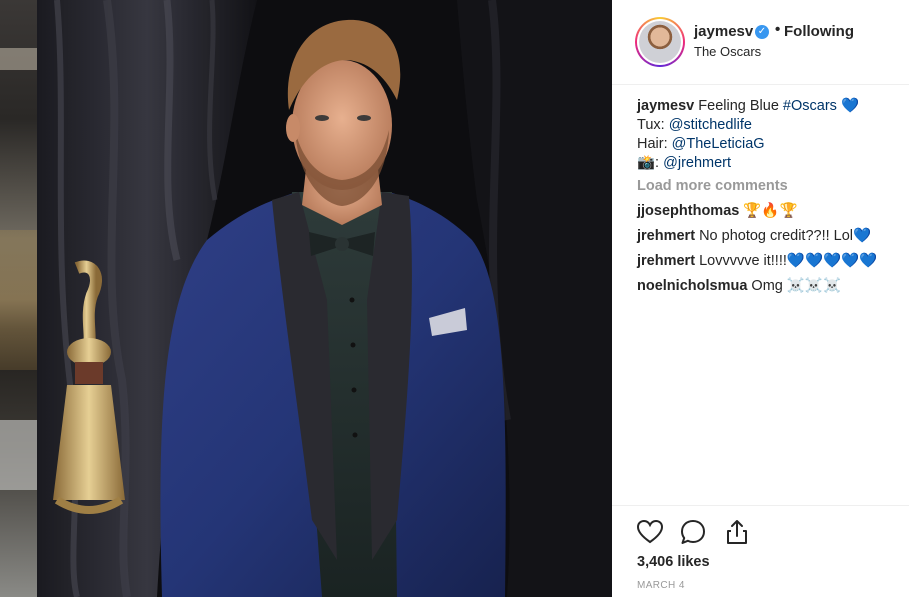 This screenshot has height=597, width=909. Describe the element at coordinates (810, 106) in the screenshot. I see `caption-hashtag: #Oscars` at that location.